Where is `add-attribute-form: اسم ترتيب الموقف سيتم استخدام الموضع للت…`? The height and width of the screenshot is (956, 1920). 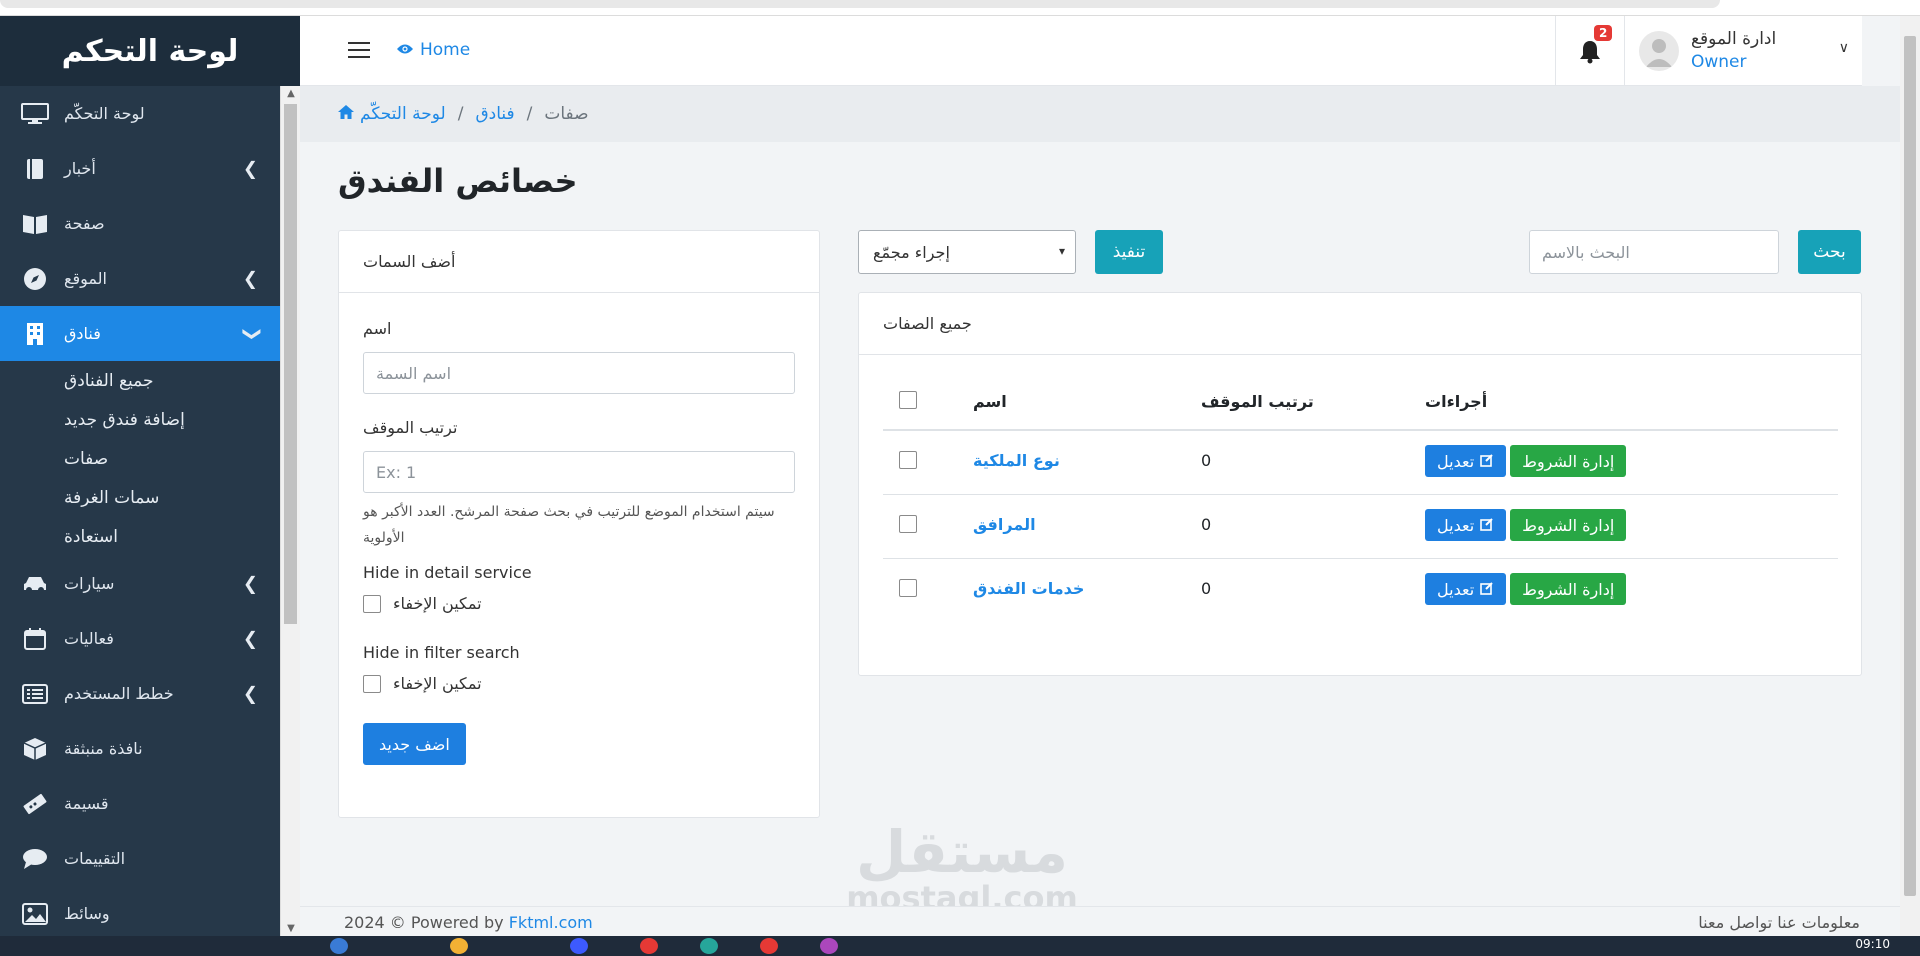 add-attribute-form: اسم ترتيب الموقف سيتم استخدام الموضع للت… is located at coordinates (579, 542).